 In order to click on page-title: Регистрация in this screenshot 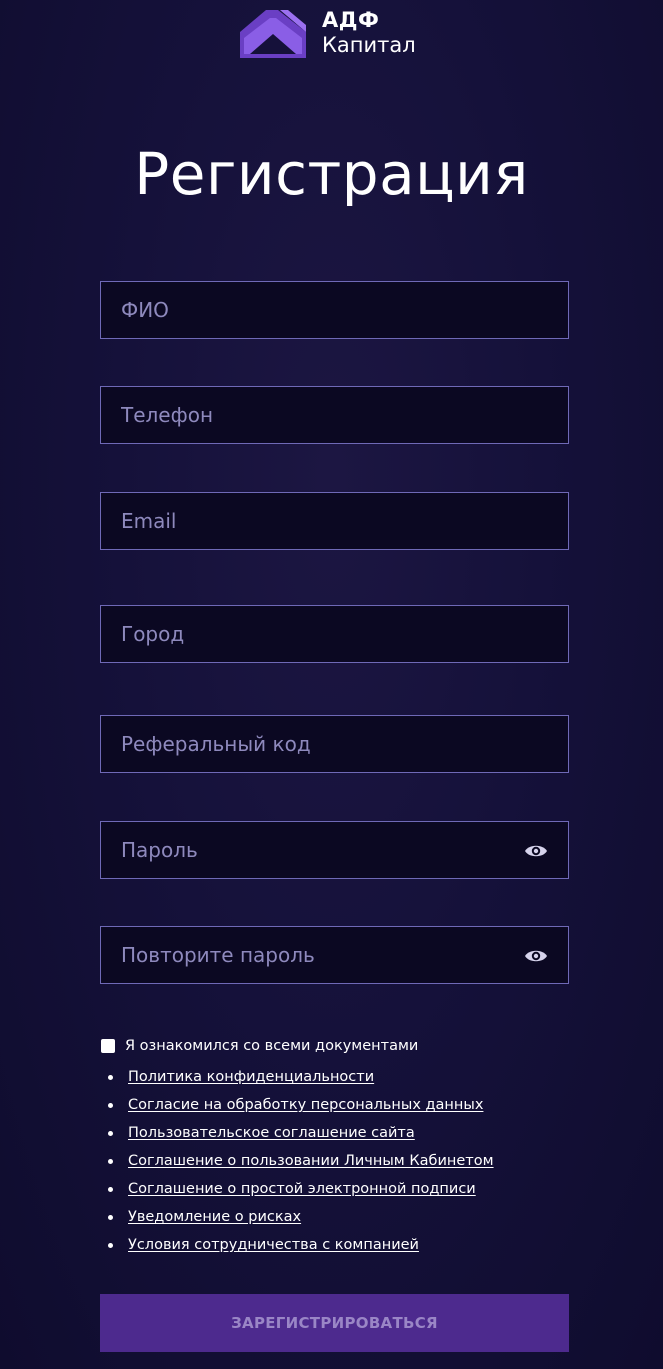, I will do `click(331, 174)`.